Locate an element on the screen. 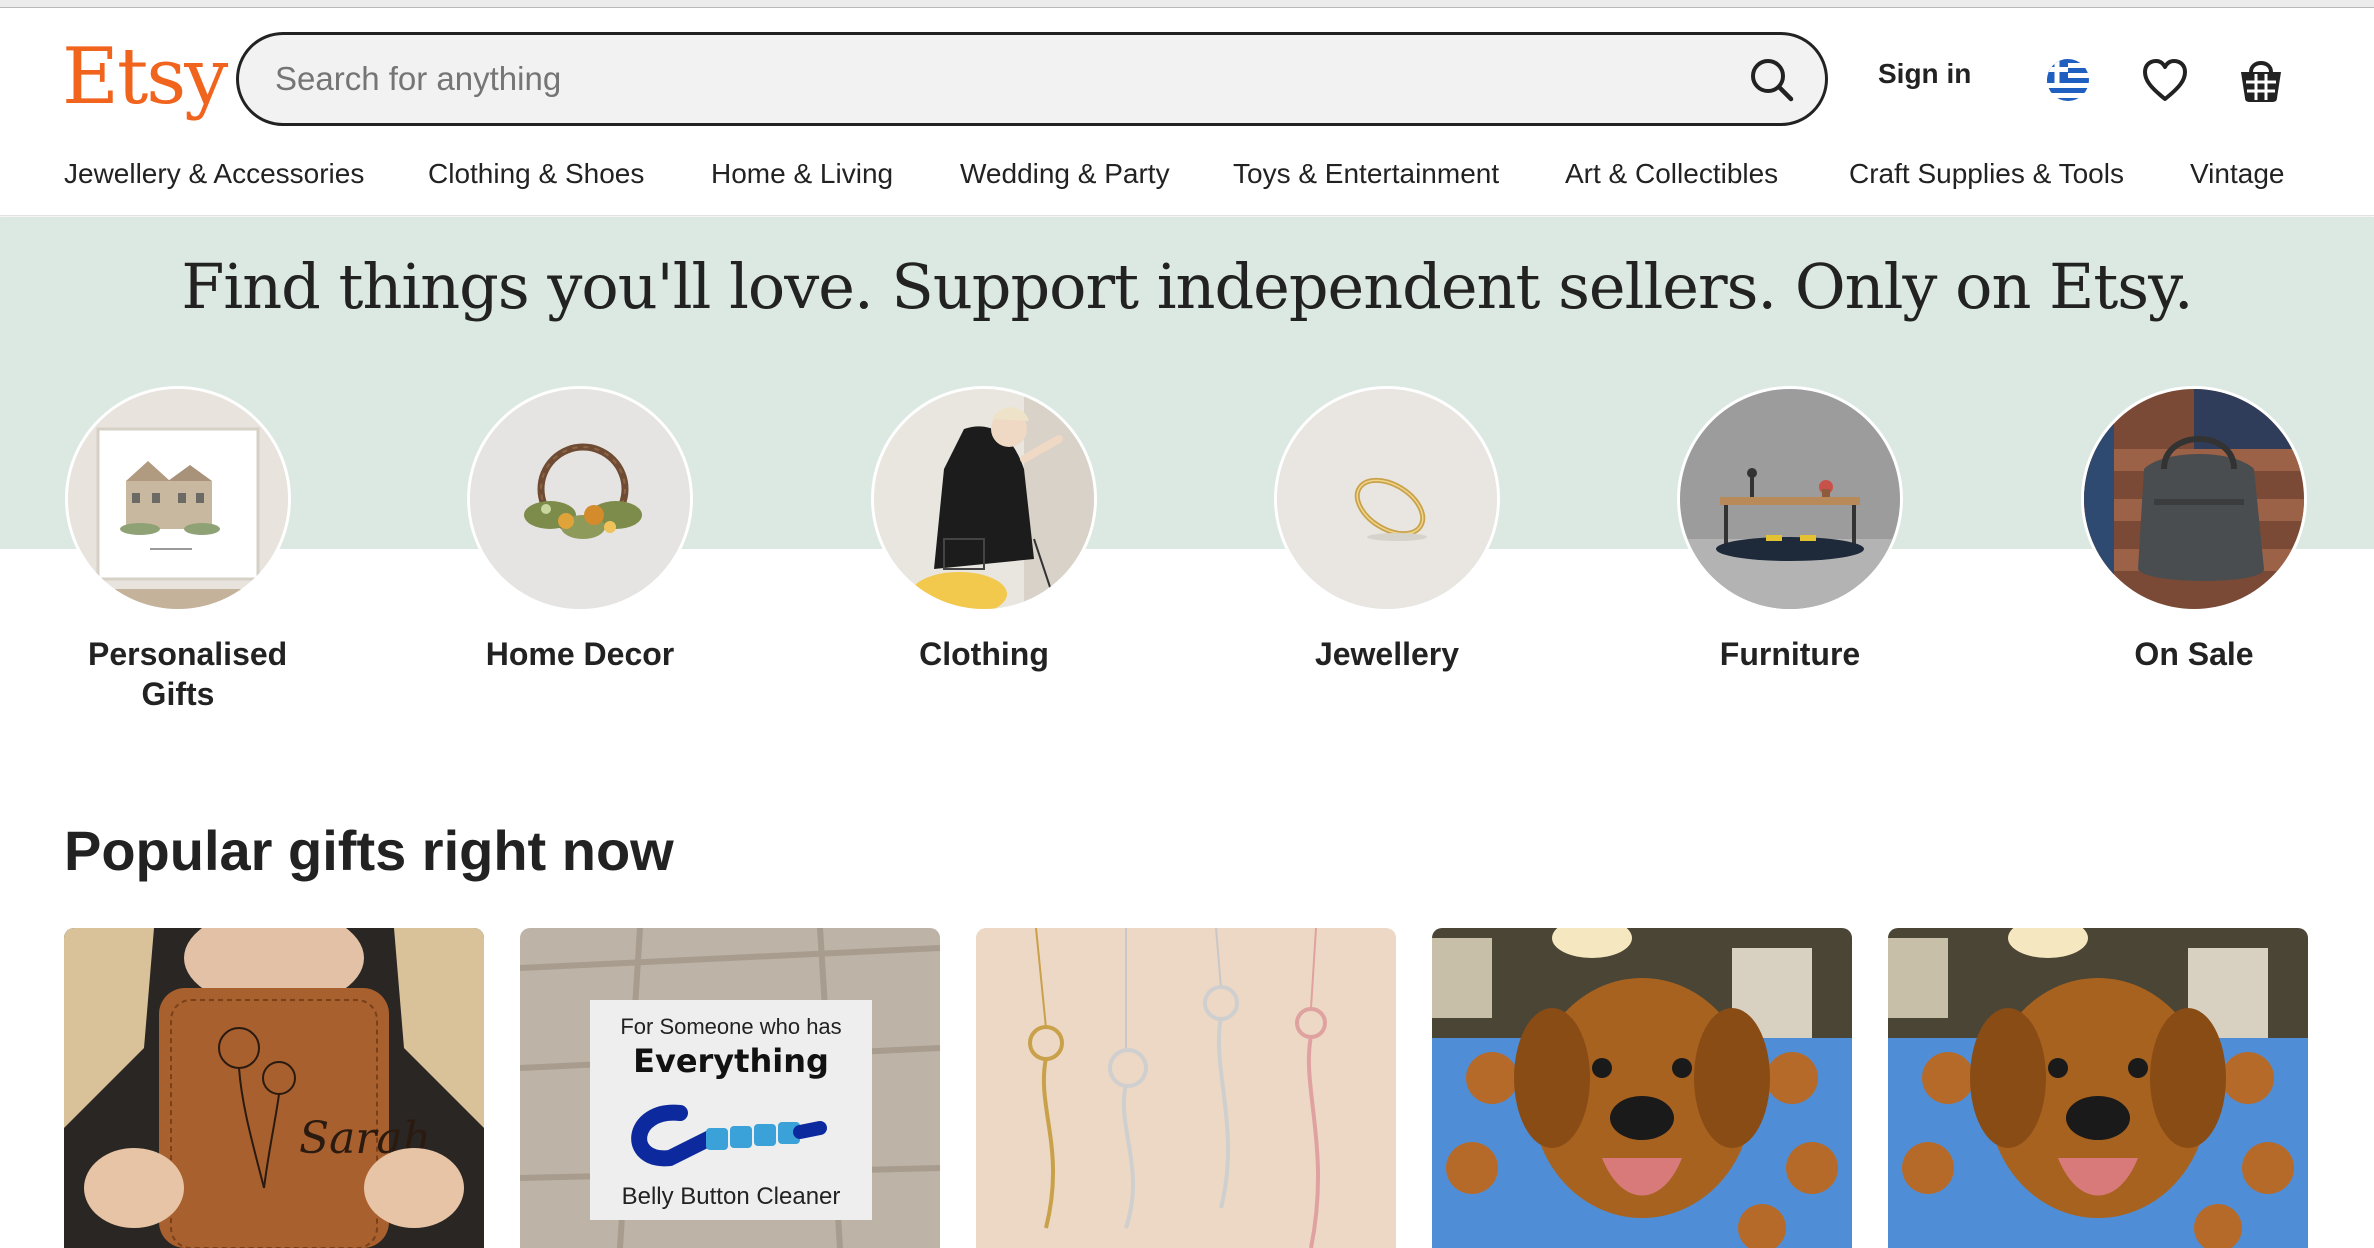 This screenshot has width=2374, height=1248. category-image-jewellery is located at coordinates (1387, 499).